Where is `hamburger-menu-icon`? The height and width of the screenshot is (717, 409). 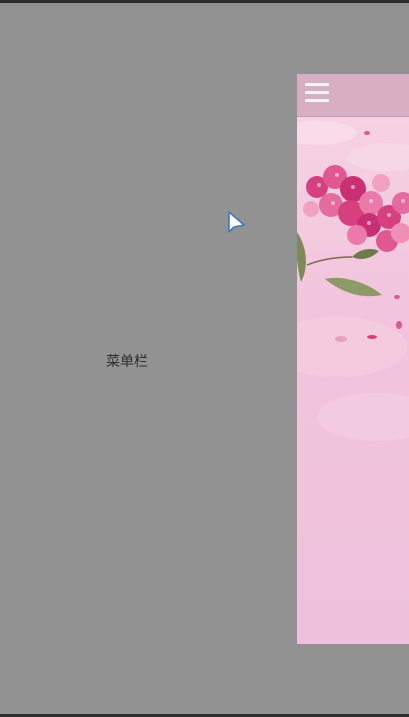 hamburger-menu-icon is located at coordinates (318, 94).